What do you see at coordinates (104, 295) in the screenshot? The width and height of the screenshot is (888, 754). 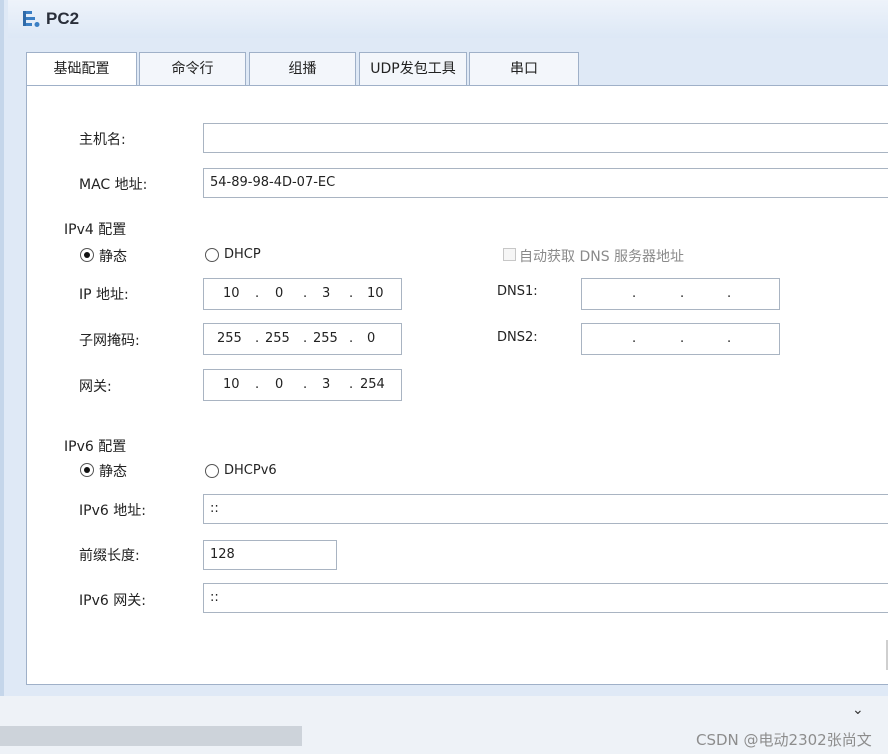 I see `ip-address-label: IP 地址:` at bounding box center [104, 295].